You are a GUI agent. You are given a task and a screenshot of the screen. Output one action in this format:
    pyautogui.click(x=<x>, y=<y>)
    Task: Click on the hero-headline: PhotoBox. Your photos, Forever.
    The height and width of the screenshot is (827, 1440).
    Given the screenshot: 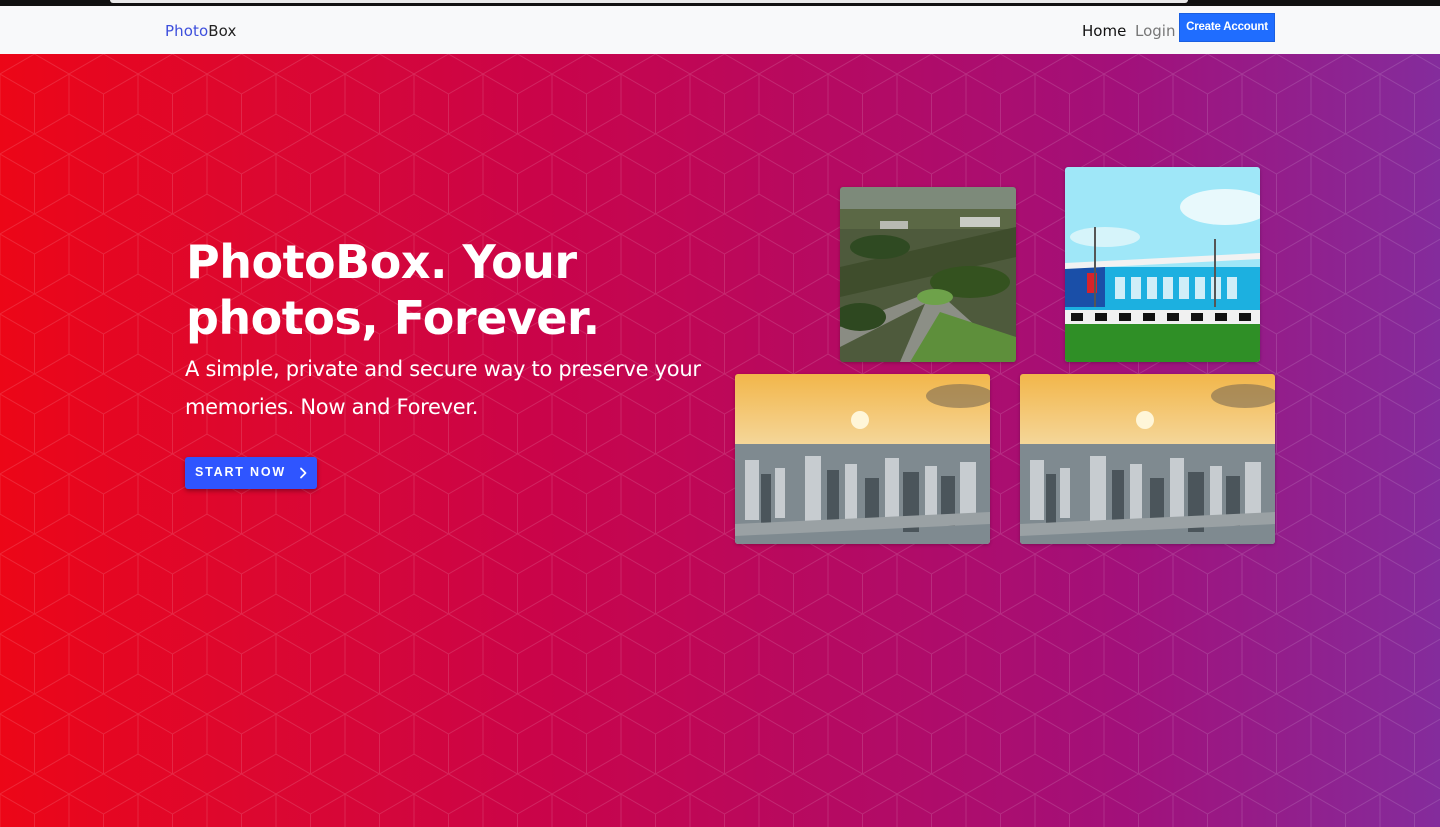 What is the action you would take?
    pyautogui.click(x=393, y=290)
    